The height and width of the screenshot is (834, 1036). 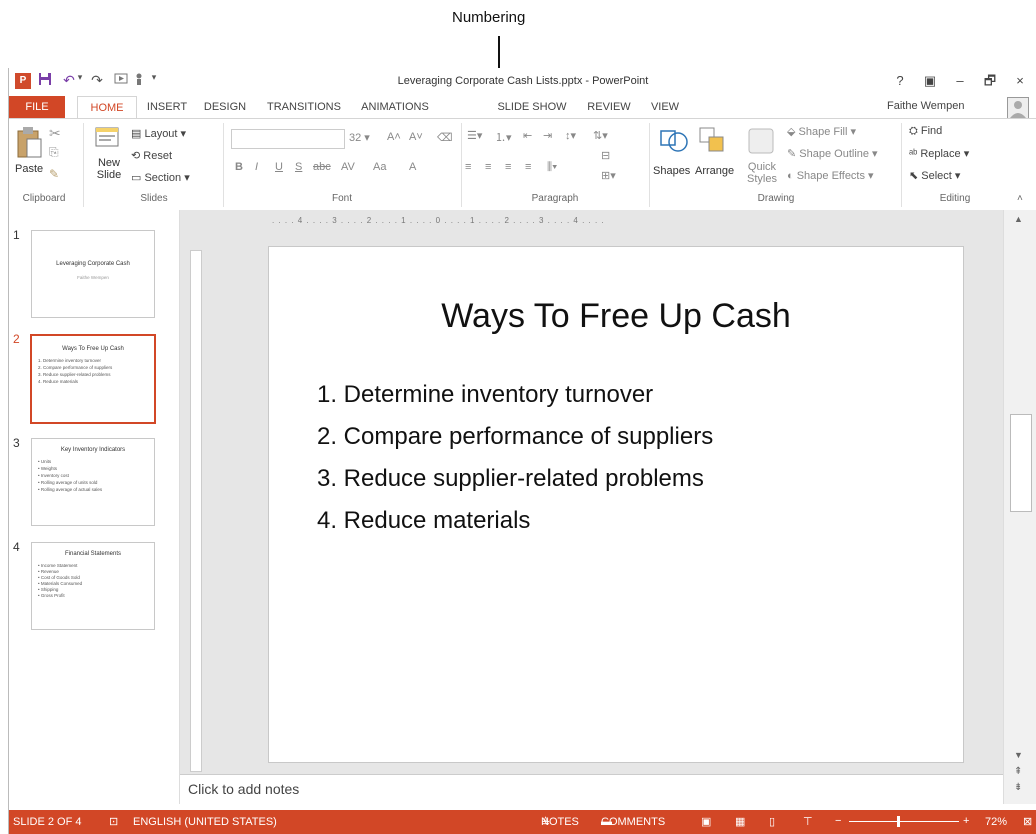 What do you see at coordinates (761, 141) in the screenshot?
I see `quick-styles-icon` at bounding box center [761, 141].